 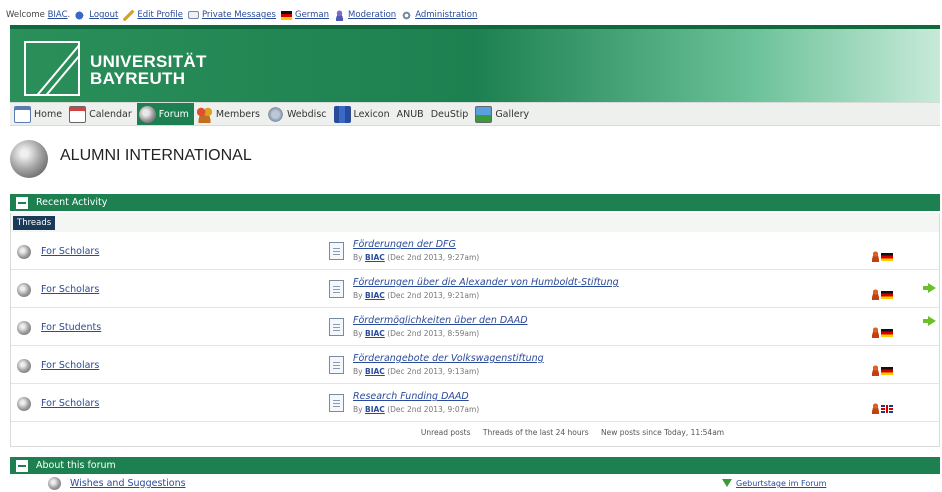 I want to click on threads-last-24h-link: Threads of the last 24 hours, so click(x=536, y=432).